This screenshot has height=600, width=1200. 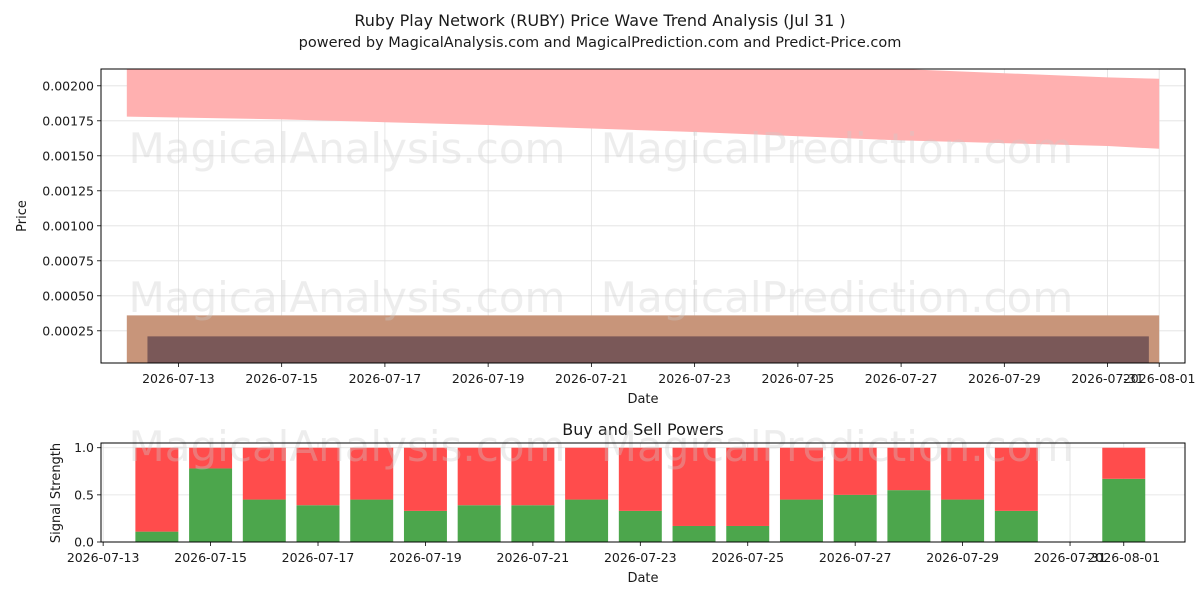 What do you see at coordinates (210, 557) in the screenshot?
I see `signal-x-tick-label: 2026-07-15` at bounding box center [210, 557].